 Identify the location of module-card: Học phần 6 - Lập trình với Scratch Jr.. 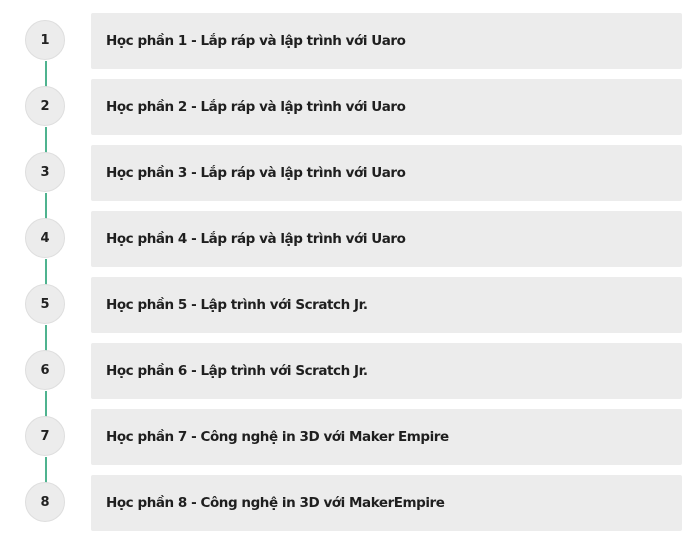
(386, 371).